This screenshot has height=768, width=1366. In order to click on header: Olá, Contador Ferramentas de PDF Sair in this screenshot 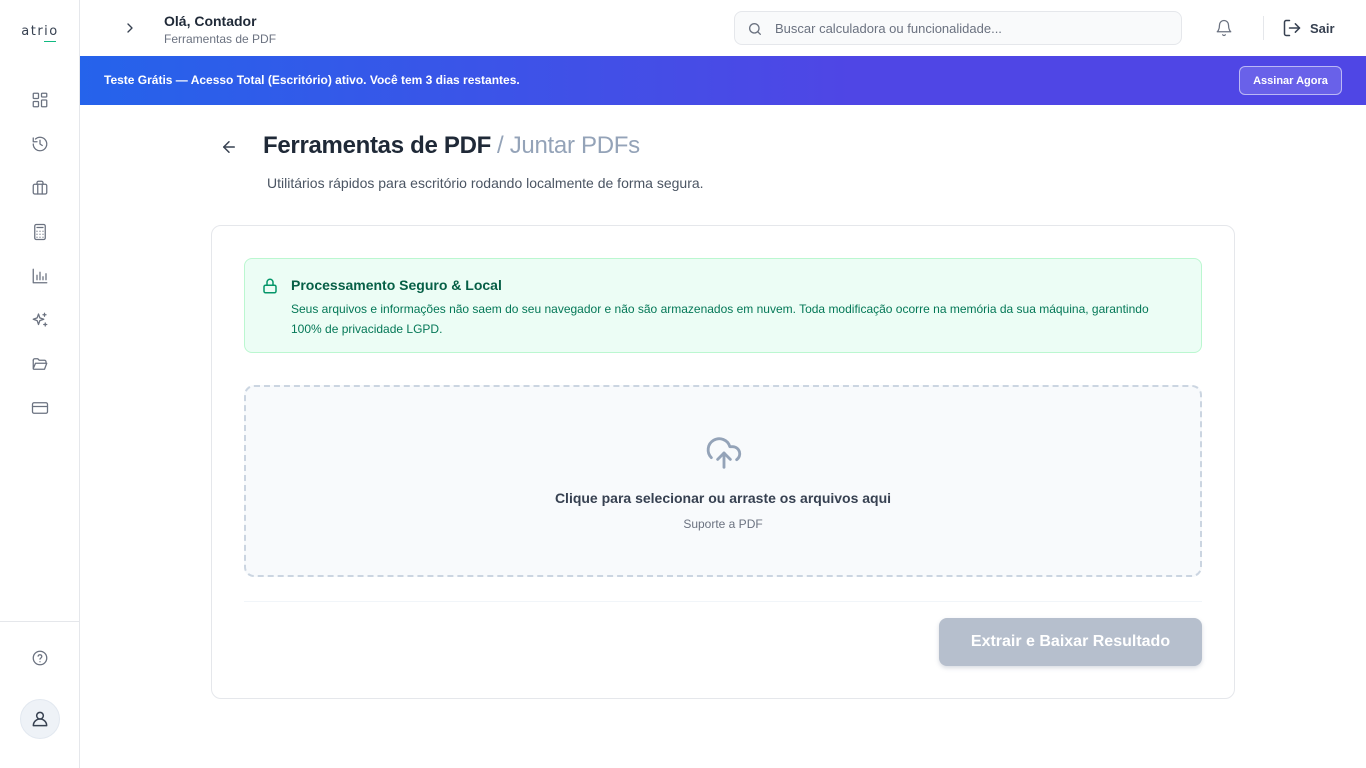, I will do `click(723, 28)`.